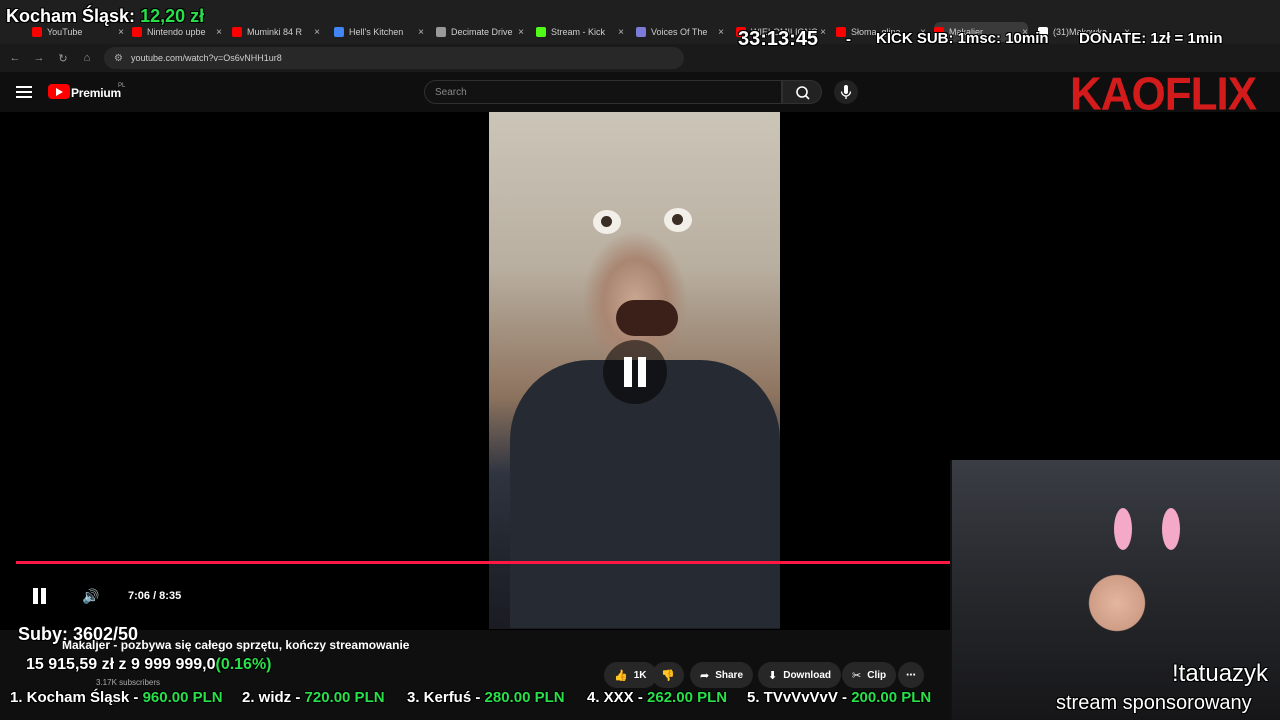 The width and height of the screenshot is (1280, 720). What do you see at coordinates (39, 58) in the screenshot?
I see `forward-icon: →` at bounding box center [39, 58].